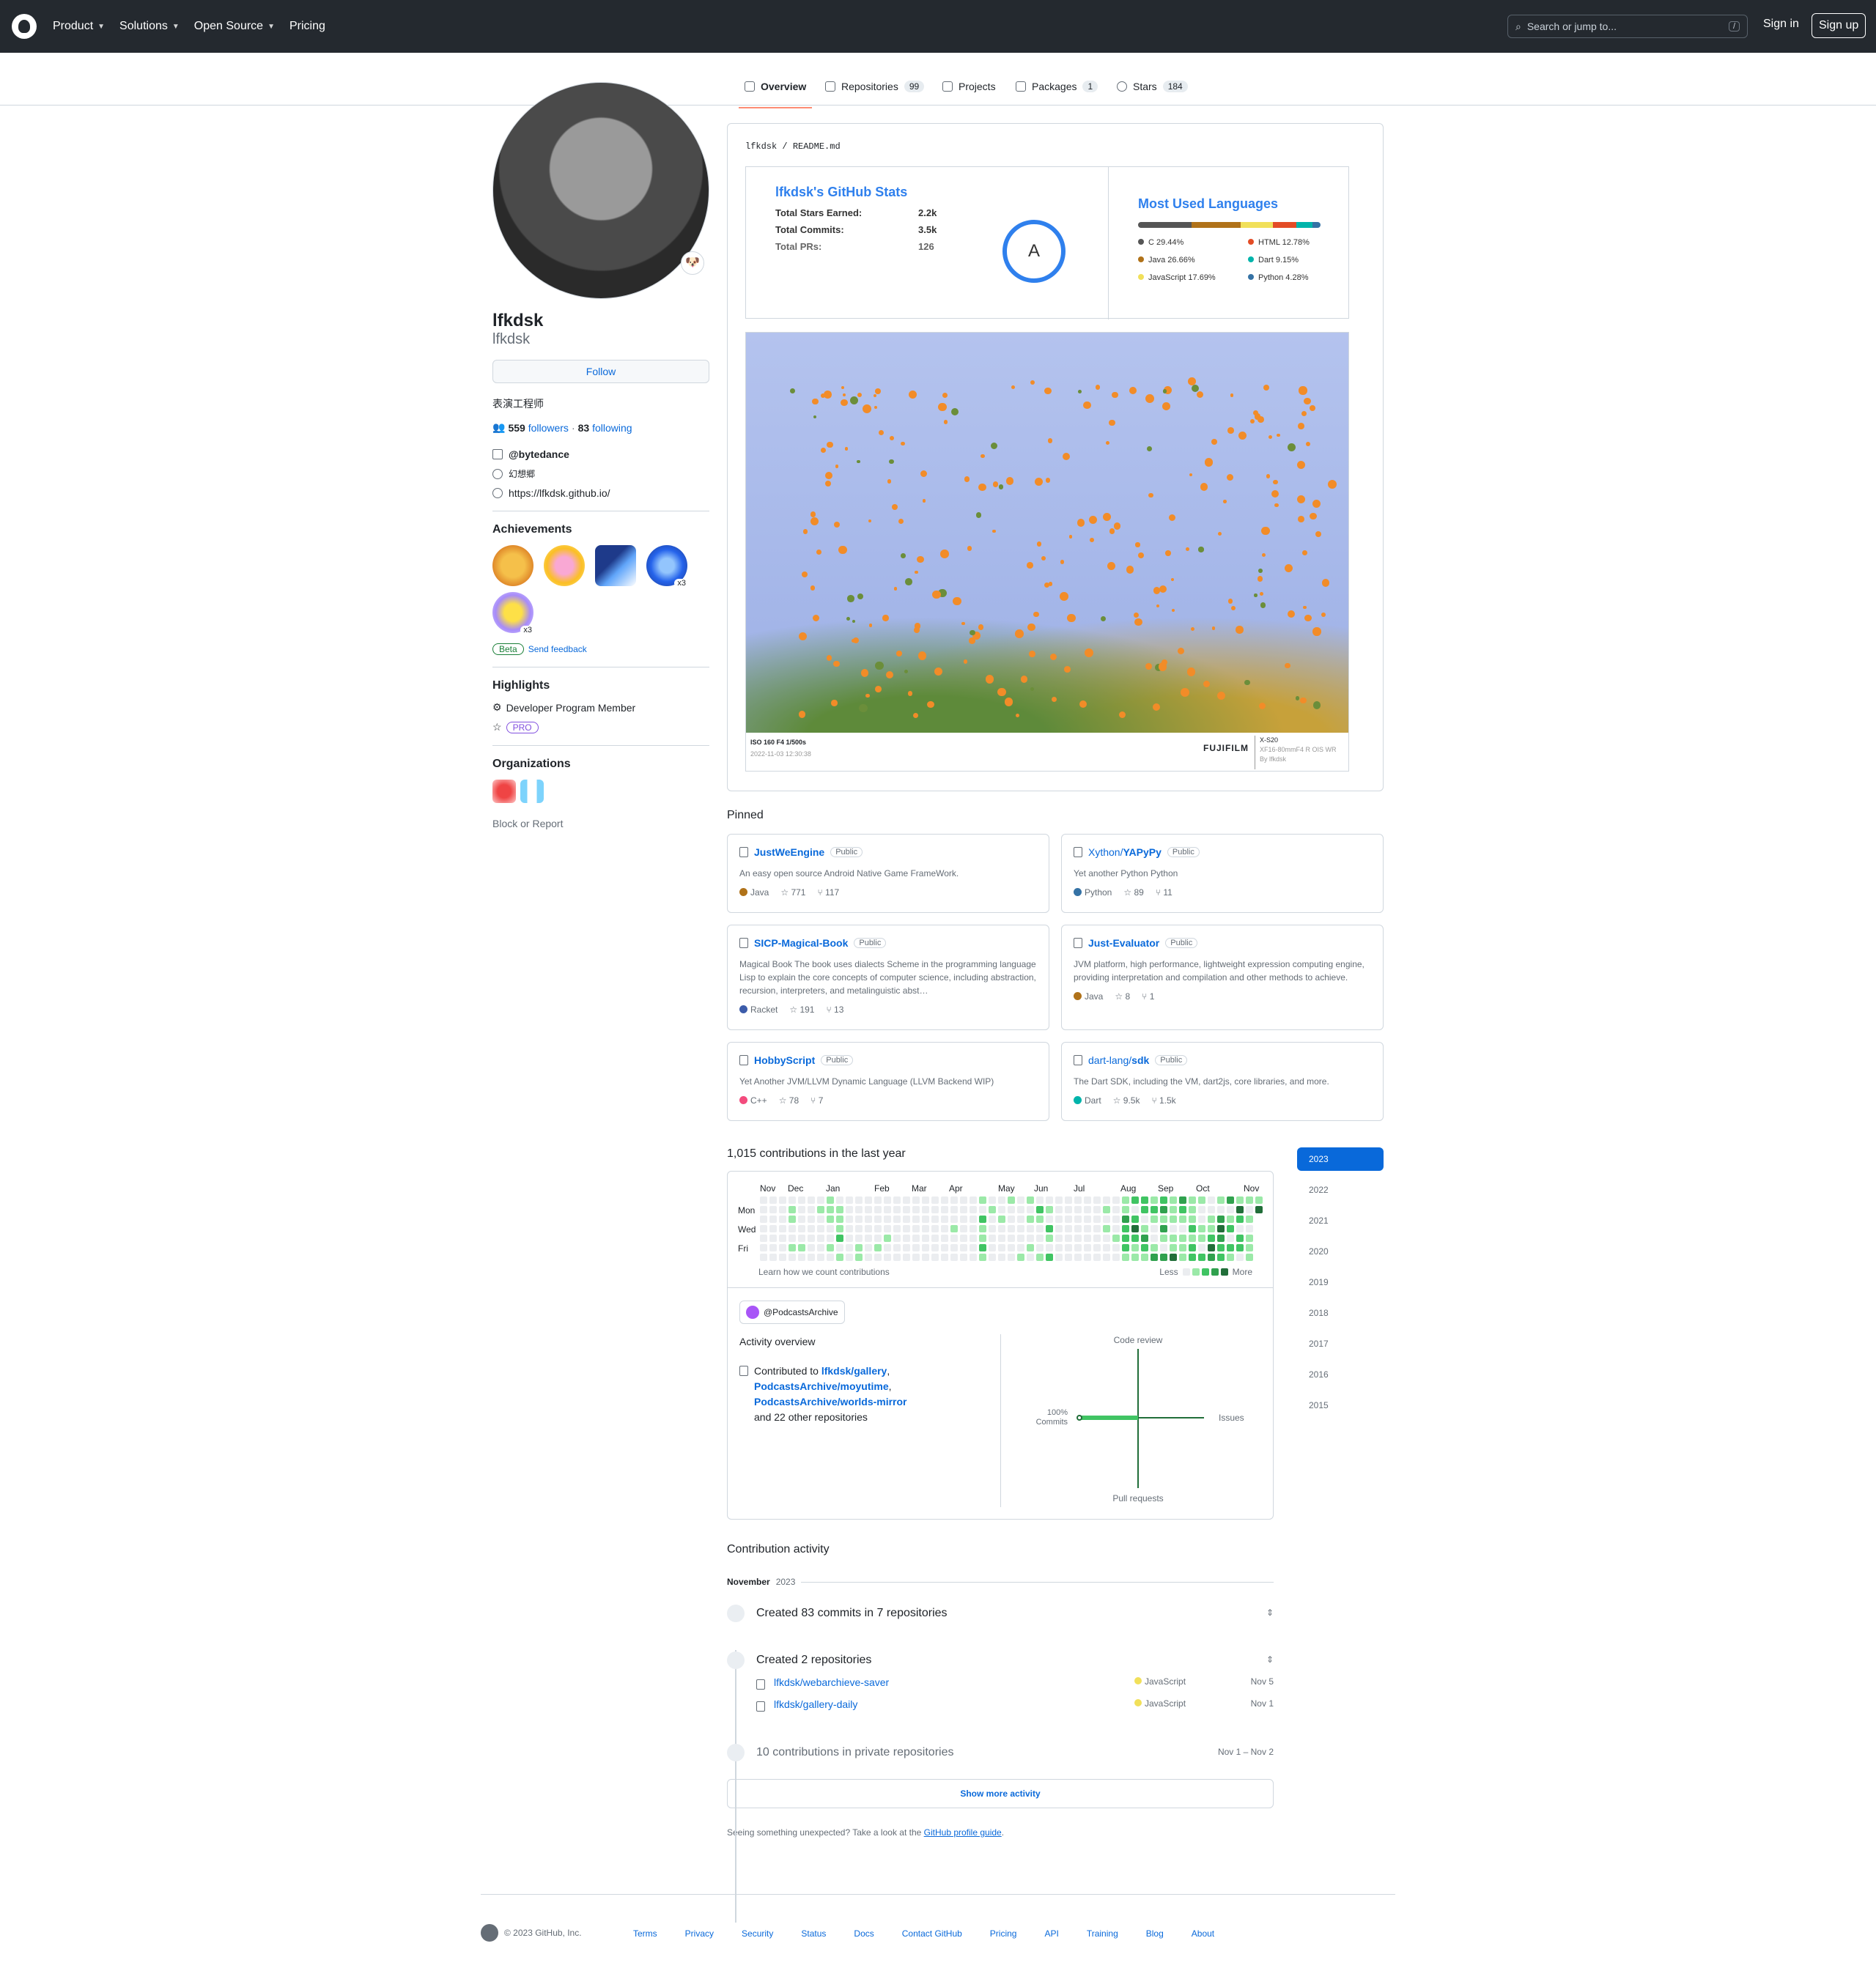 Image resolution: width=1876 pixels, height=1979 pixels. What do you see at coordinates (1340, 1190) in the screenshot?
I see `year-2022: 2022` at bounding box center [1340, 1190].